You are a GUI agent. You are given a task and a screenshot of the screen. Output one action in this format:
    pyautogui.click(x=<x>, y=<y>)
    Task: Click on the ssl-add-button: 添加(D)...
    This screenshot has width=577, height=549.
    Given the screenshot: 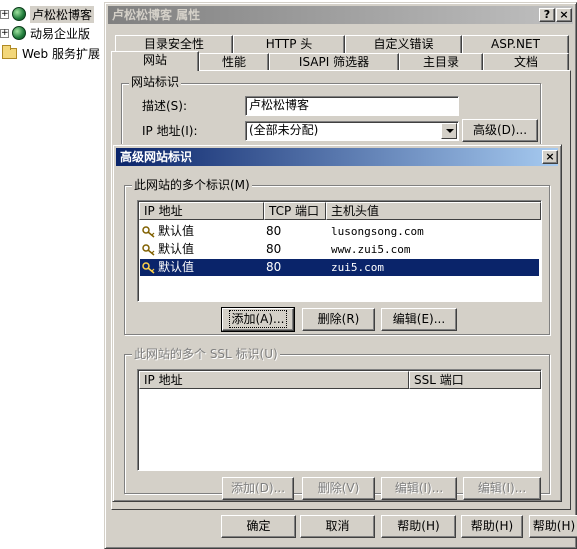 What is the action you would take?
    pyautogui.click(x=258, y=488)
    